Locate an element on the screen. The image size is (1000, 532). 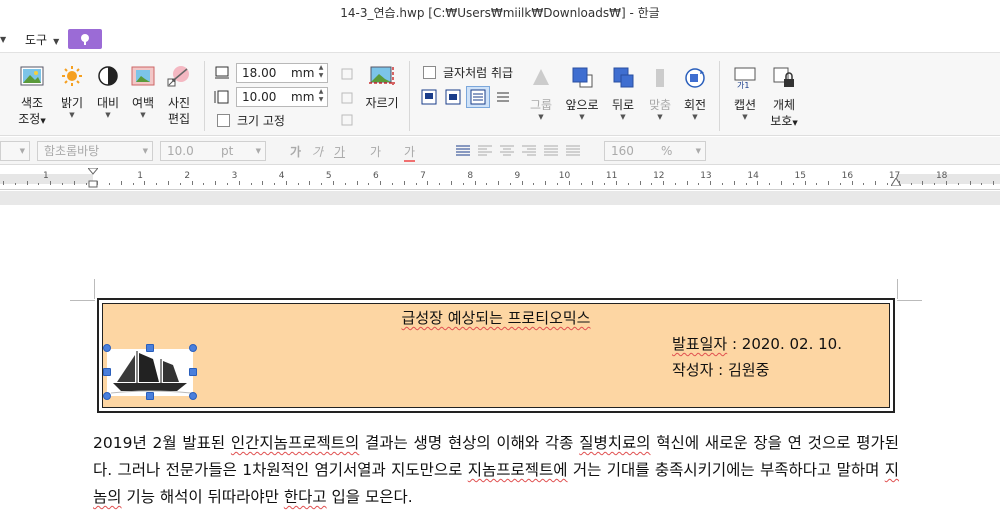
contrast-label: 대비 is located at coordinates (108, 103).